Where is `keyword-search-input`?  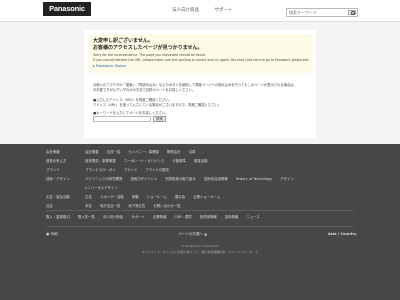
keyword-search-input is located at coordinates (122, 119).